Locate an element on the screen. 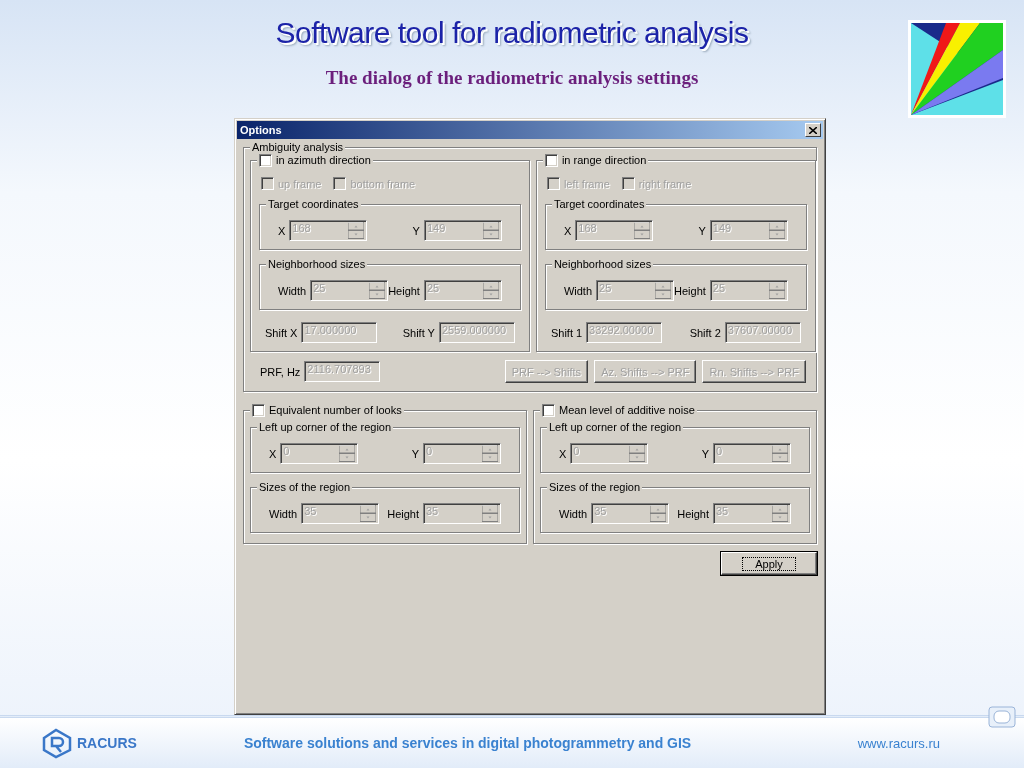 This screenshot has width=1024, height=768. close-button is located at coordinates (813, 130).